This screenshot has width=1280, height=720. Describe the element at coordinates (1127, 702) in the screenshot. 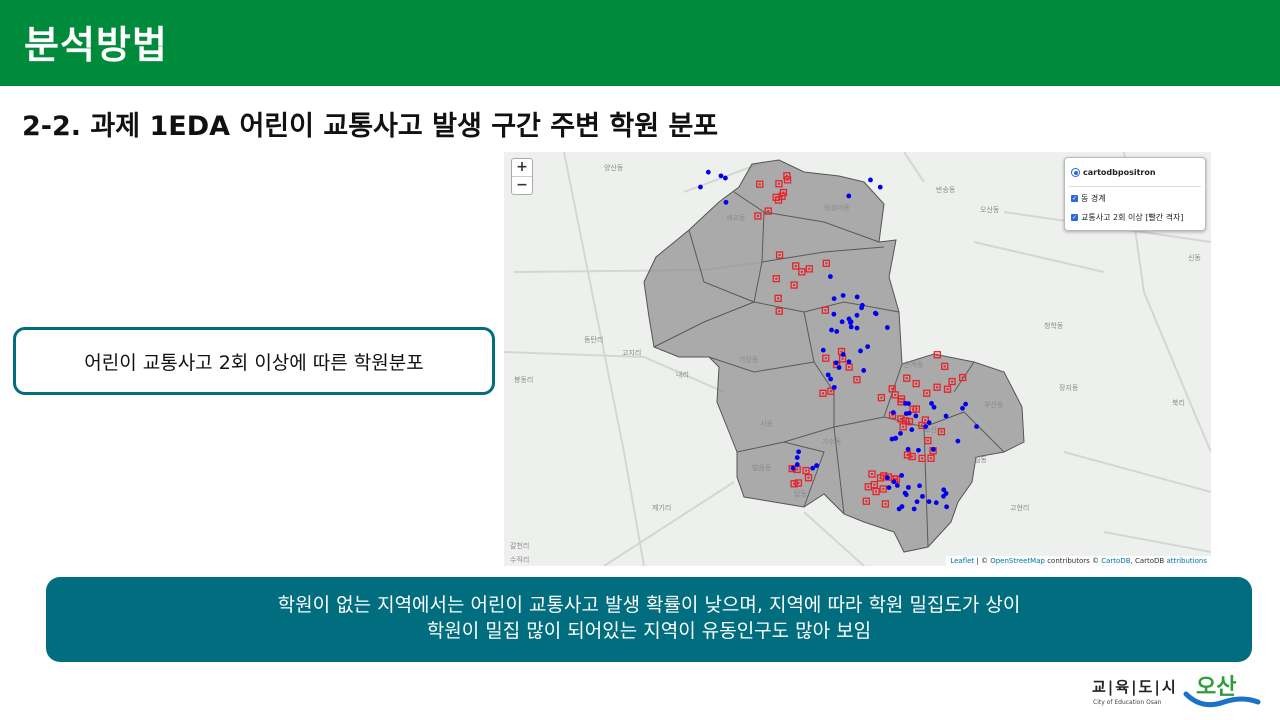

I see `logo-subtitle: City of Education Osan` at that location.